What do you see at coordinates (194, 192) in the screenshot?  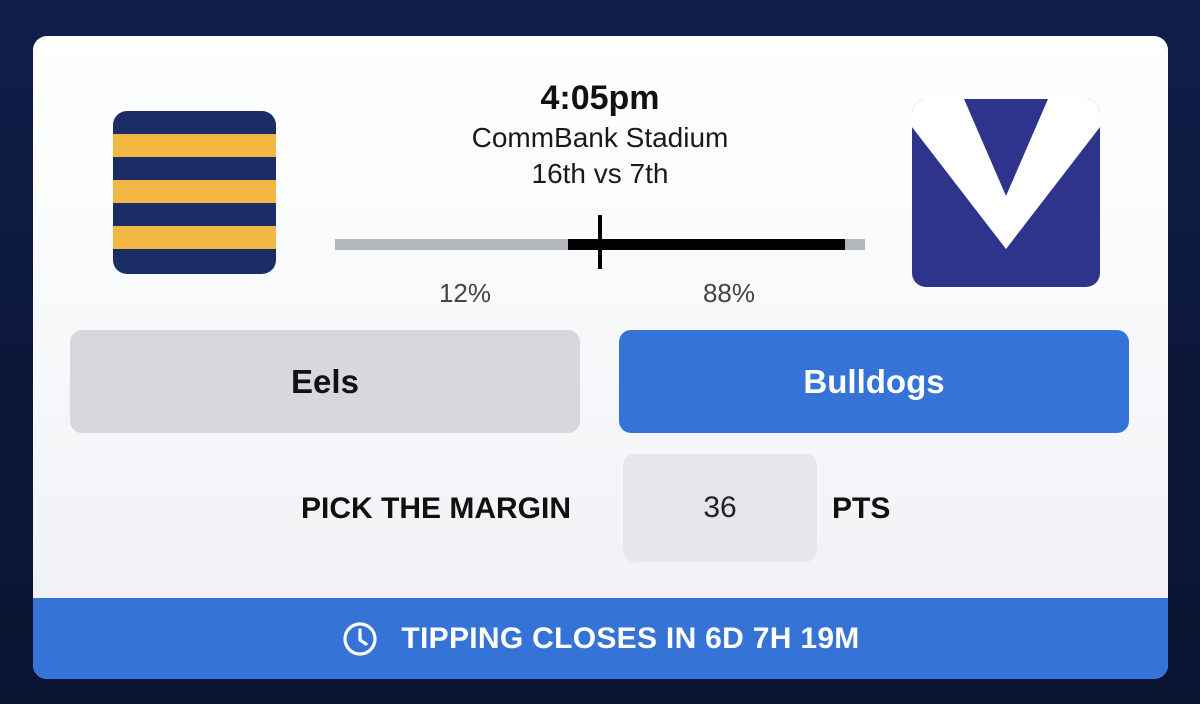 I see `eels-logo` at bounding box center [194, 192].